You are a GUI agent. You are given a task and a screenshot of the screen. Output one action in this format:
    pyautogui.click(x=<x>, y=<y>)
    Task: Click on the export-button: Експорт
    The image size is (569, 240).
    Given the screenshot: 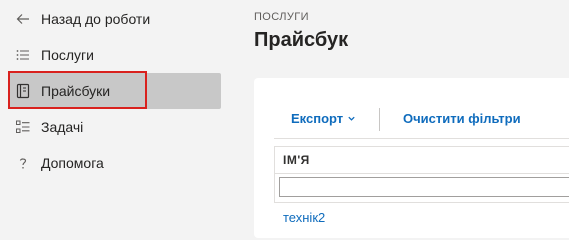 What is the action you would take?
    pyautogui.click(x=323, y=118)
    